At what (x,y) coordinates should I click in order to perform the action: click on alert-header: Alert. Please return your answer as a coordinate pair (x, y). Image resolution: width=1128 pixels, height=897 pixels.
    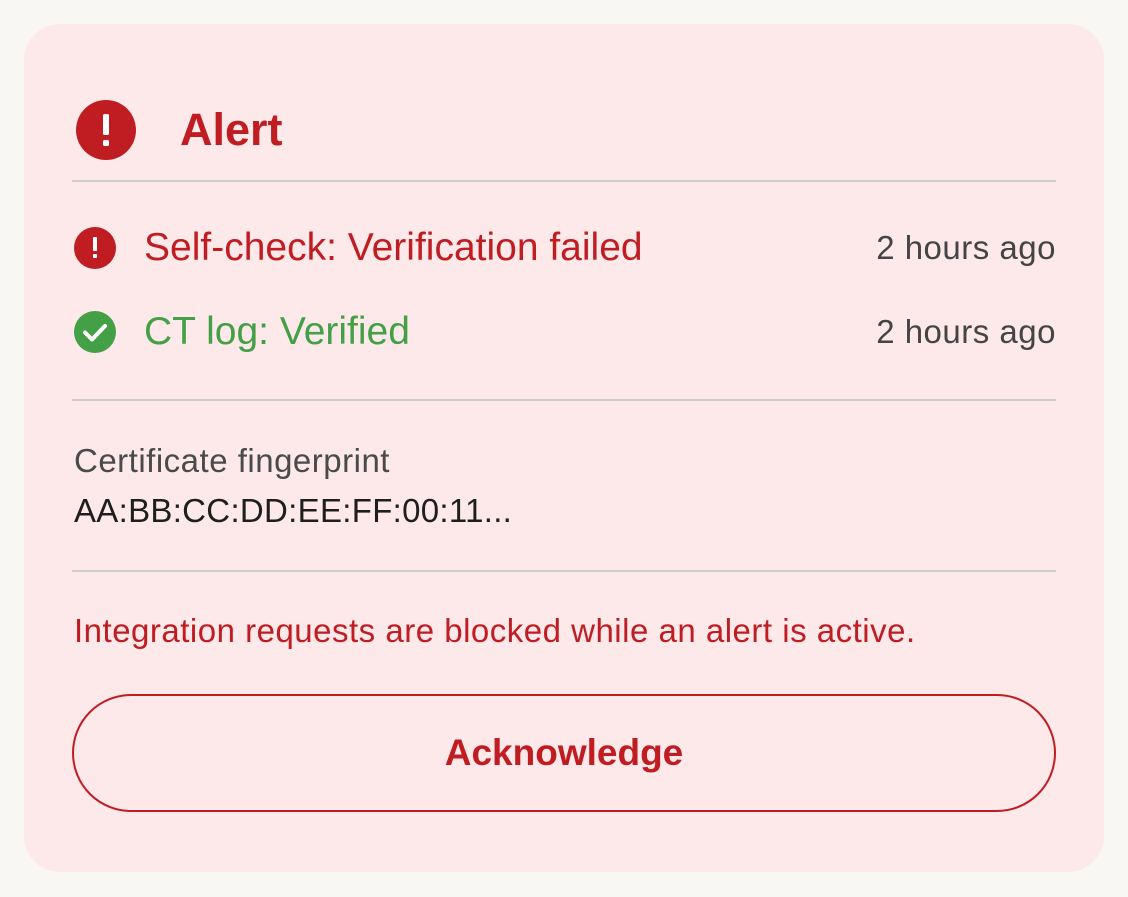
    Looking at the image, I should click on (179, 130).